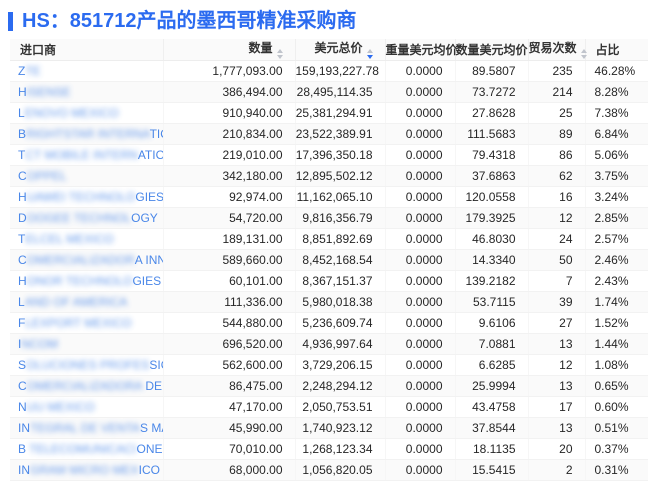  Describe the element at coordinates (616, 260) in the screenshot. I see `share-cell: 2.46%` at that location.